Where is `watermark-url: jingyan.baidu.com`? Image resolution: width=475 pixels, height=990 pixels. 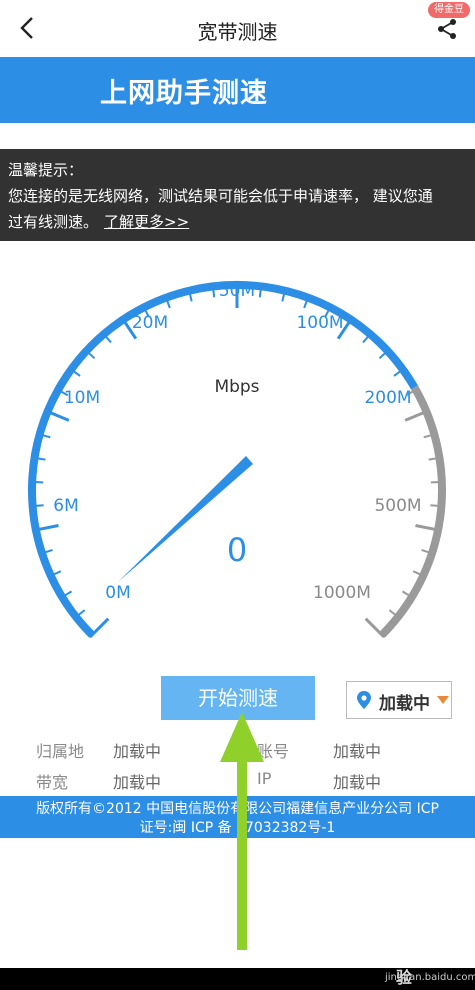
watermark-url: jingyan.baidu.com is located at coordinates (430, 977).